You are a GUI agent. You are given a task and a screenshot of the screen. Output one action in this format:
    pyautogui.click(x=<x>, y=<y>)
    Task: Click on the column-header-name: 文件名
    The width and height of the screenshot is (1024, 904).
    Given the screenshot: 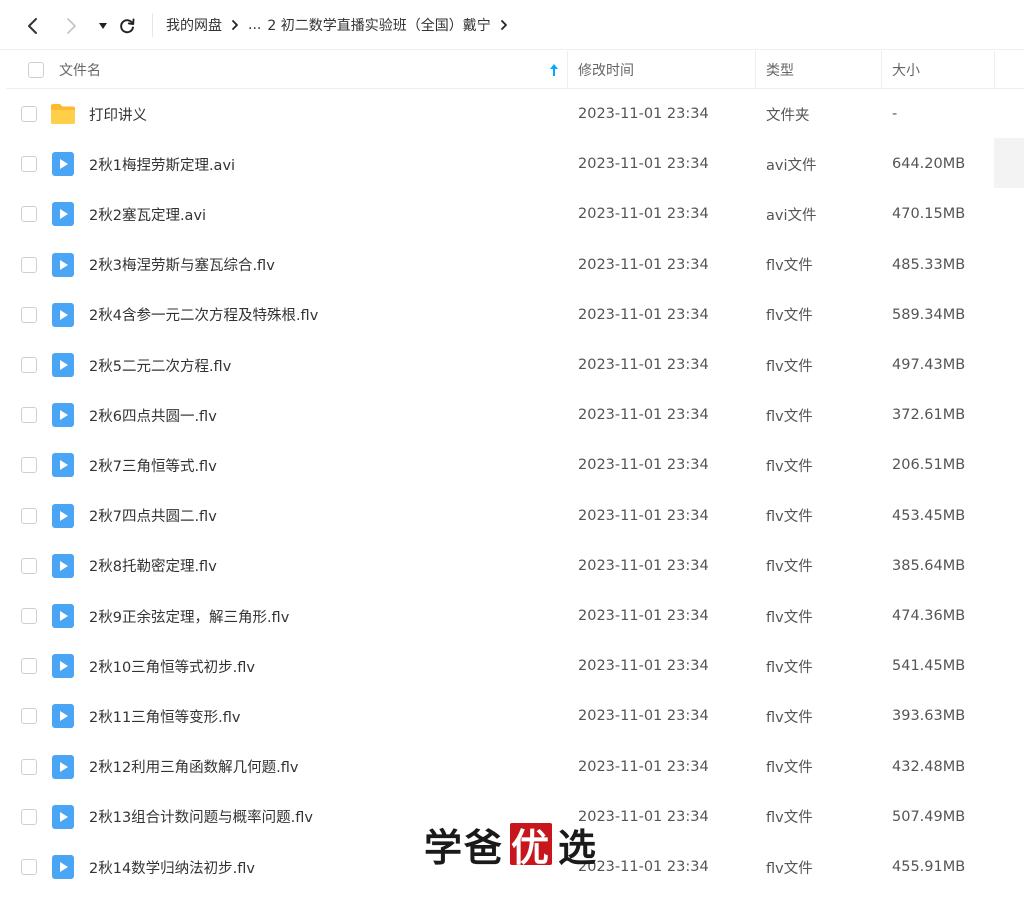 What is the action you would take?
    pyautogui.click(x=80, y=70)
    